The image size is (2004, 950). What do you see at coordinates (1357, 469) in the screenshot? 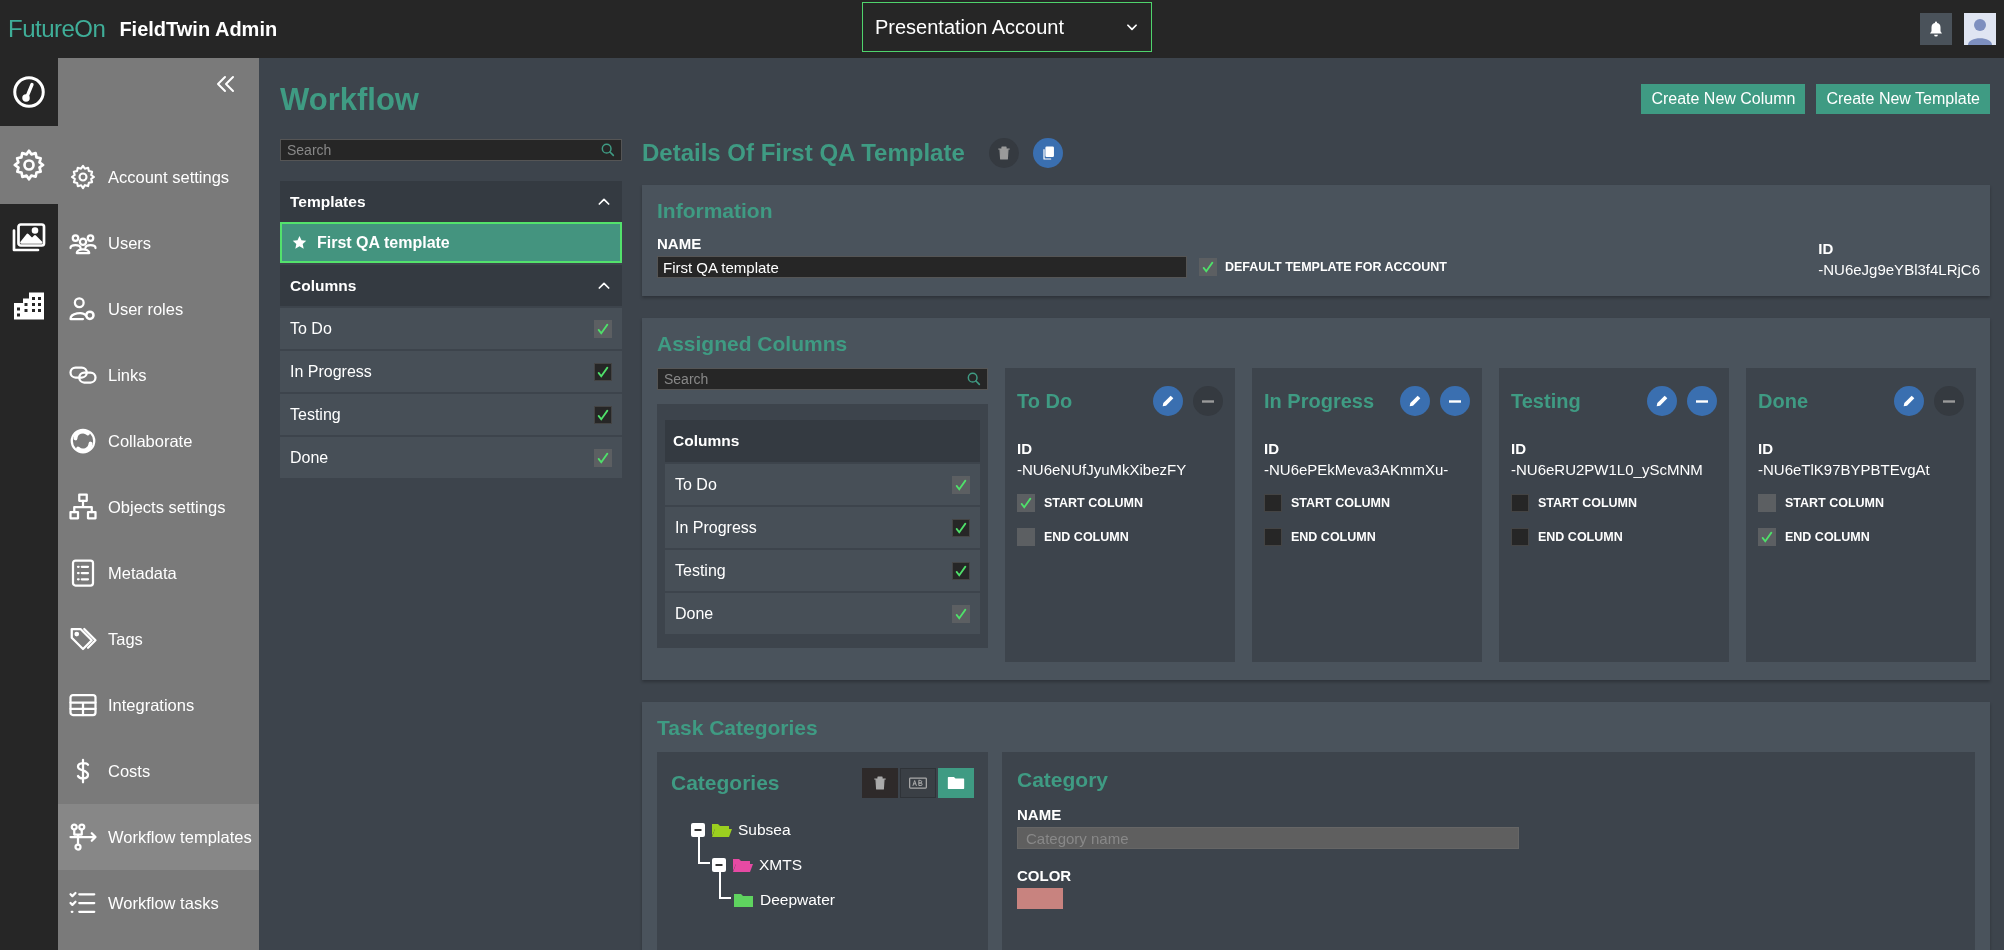
I see `id-value: -NU6ePEkMeva3AKmmXu-` at bounding box center [1357, 469].